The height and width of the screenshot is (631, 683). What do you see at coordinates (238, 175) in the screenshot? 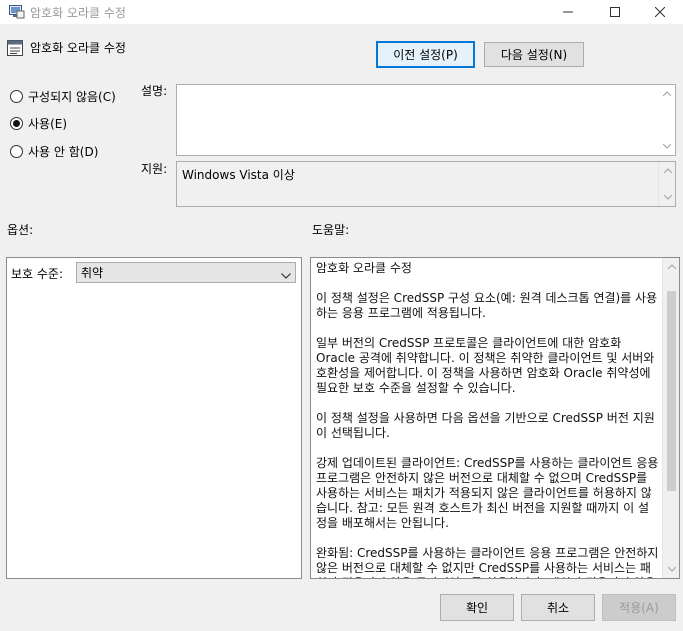
I see `supported-on-value: Windows Vista 이상` at bounding box center [238, 175].